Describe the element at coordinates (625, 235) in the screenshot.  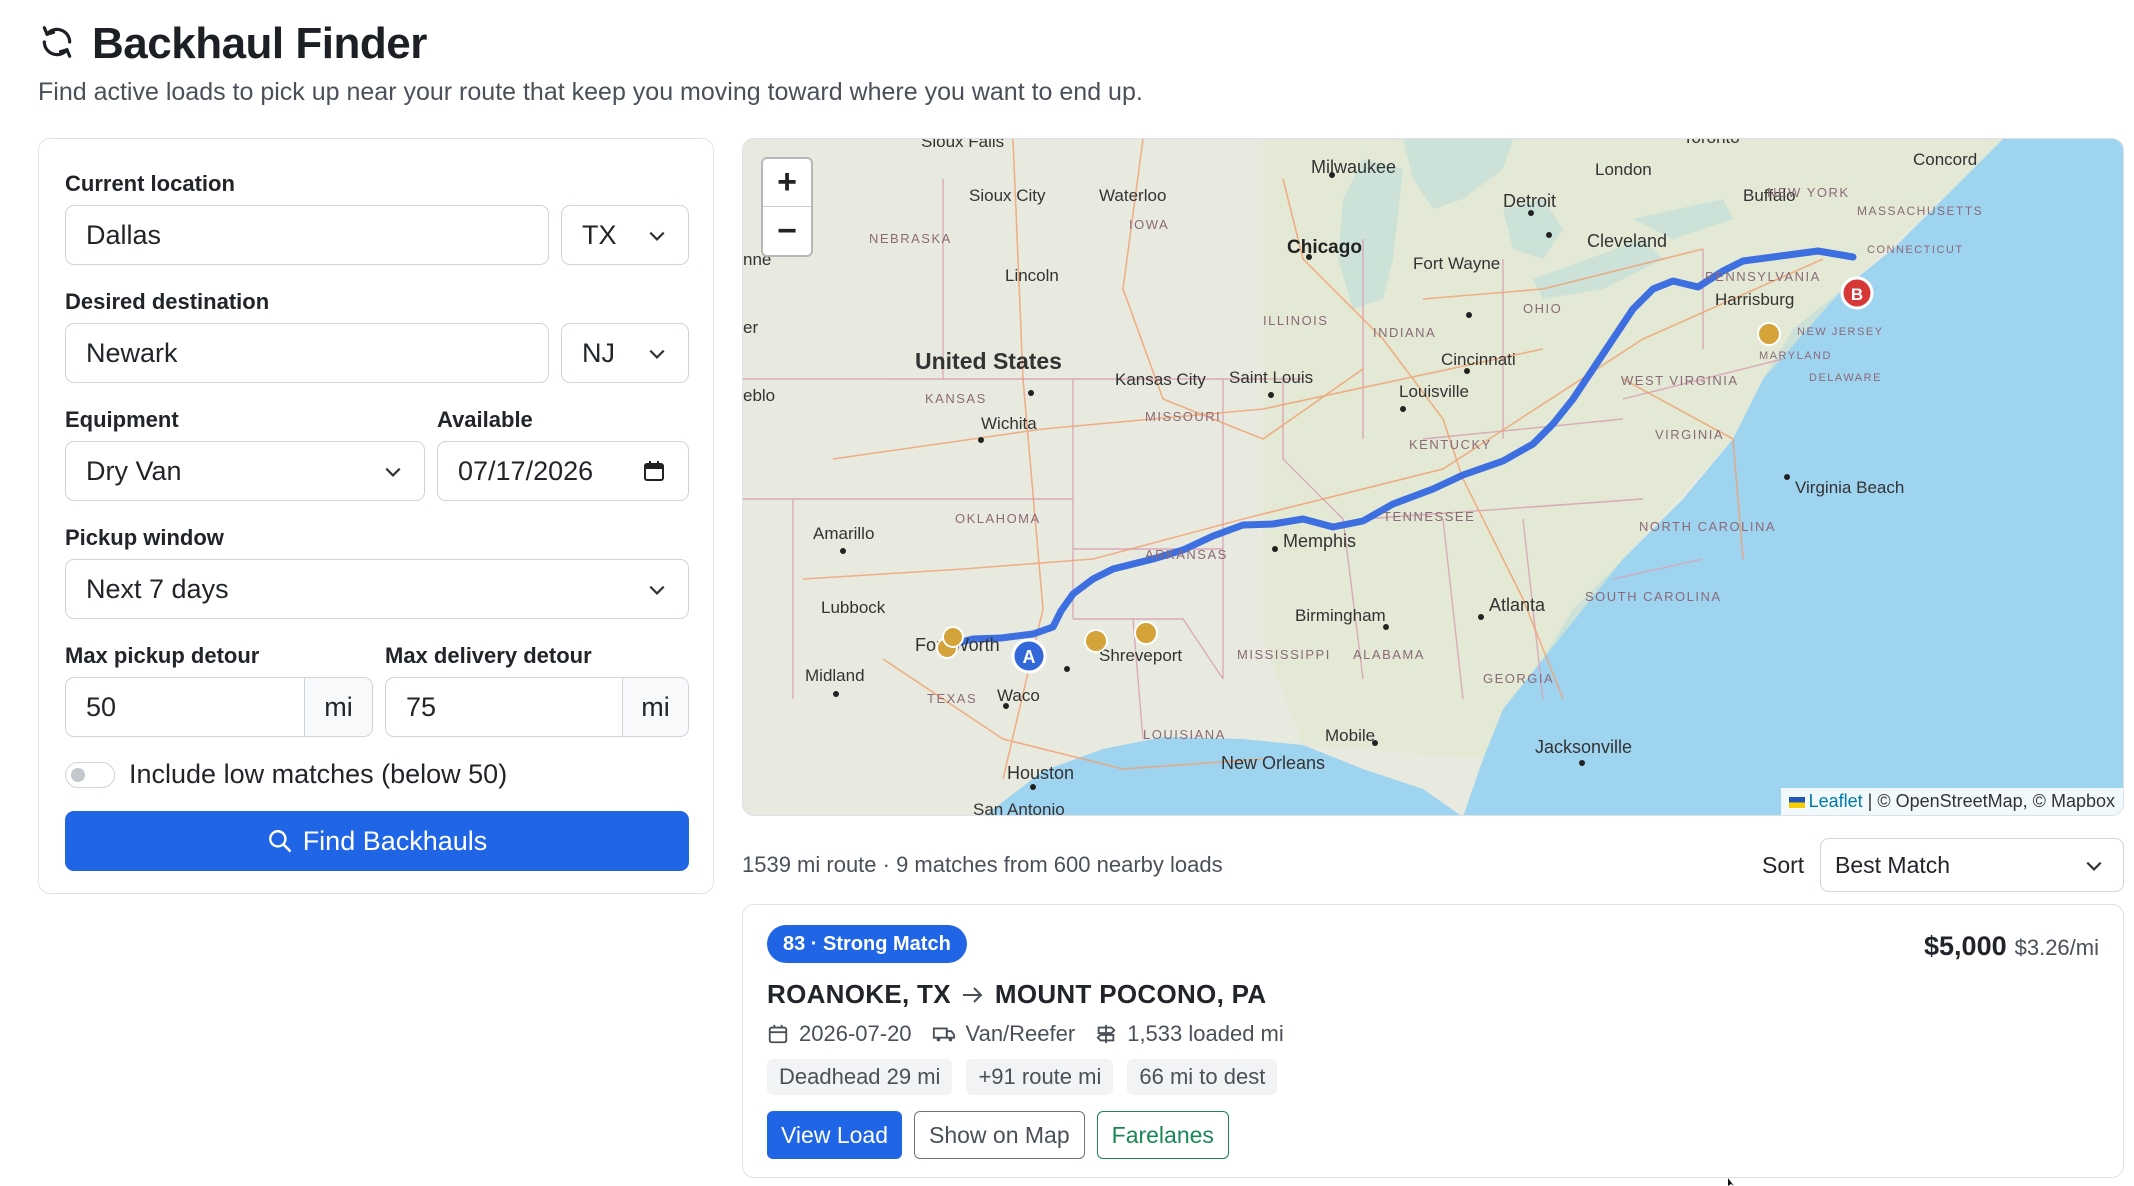
I see `current-state-select: TX` at that location.